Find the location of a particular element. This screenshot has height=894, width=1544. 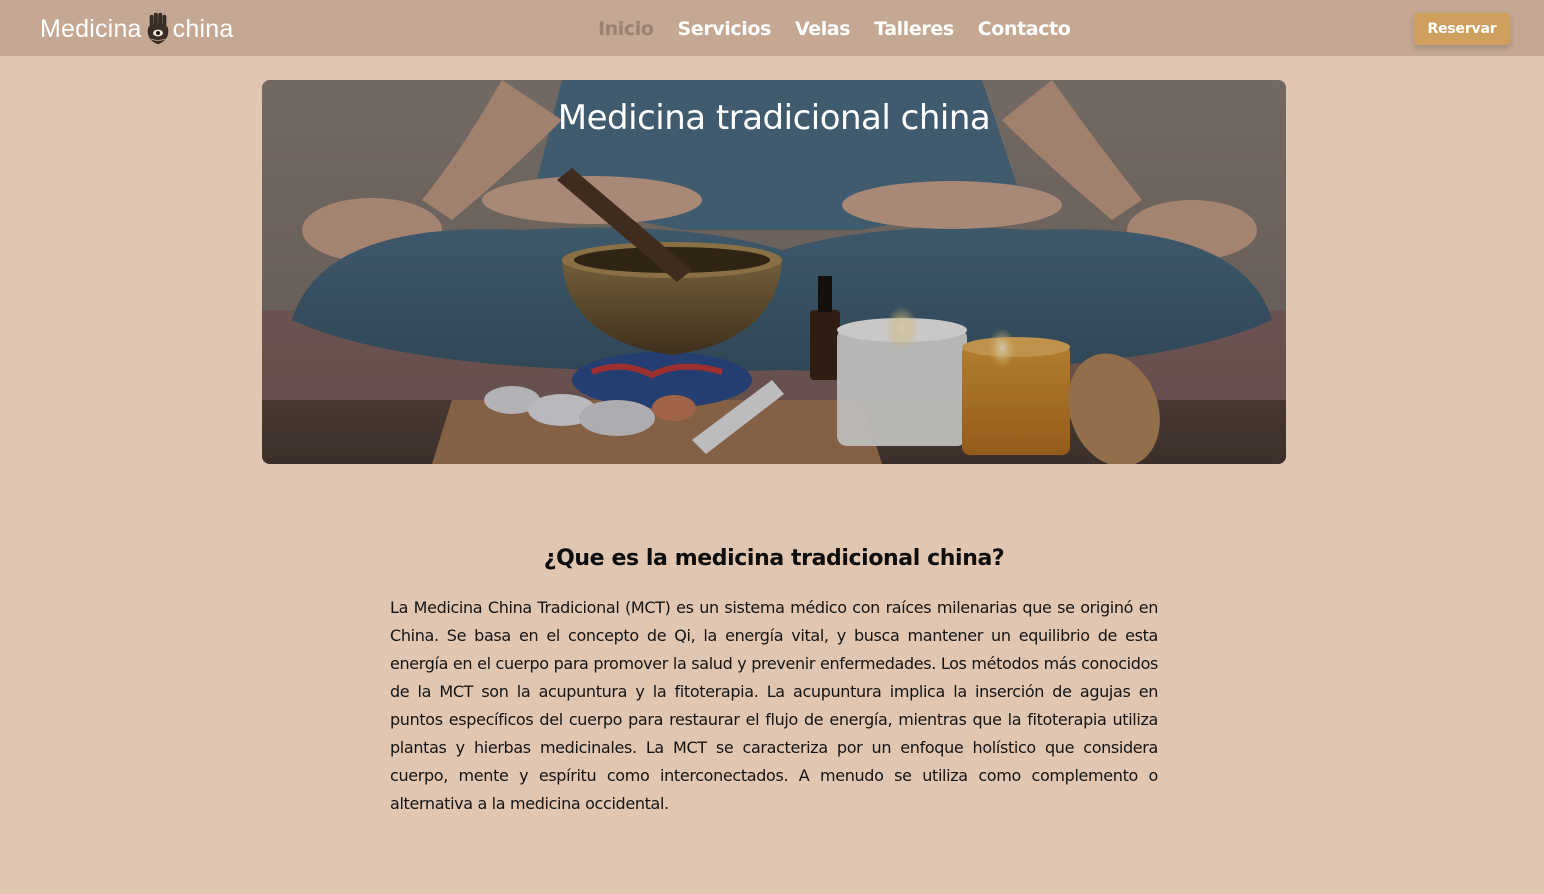

reserve-button: Reservar is located at coordinates (1462, 29).